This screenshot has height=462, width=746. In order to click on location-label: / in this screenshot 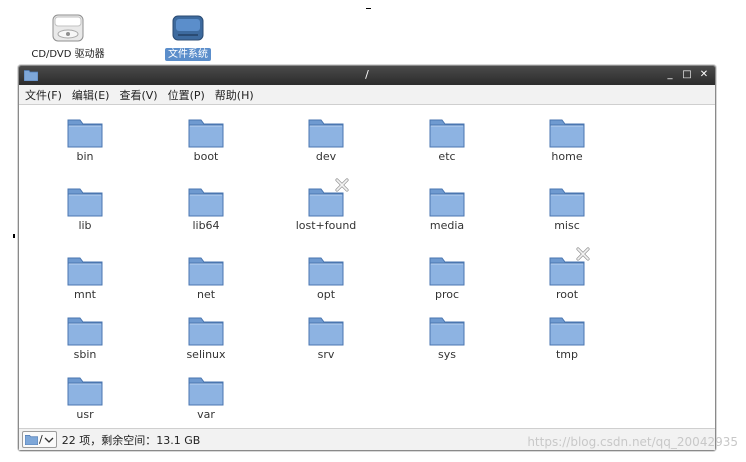, I will do `click(41, 439)`.